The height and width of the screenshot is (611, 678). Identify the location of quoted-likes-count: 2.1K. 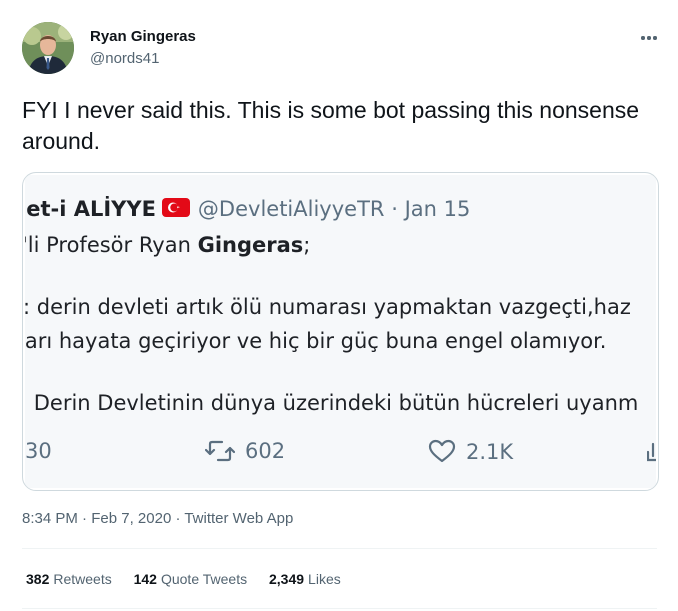
(490, 452).